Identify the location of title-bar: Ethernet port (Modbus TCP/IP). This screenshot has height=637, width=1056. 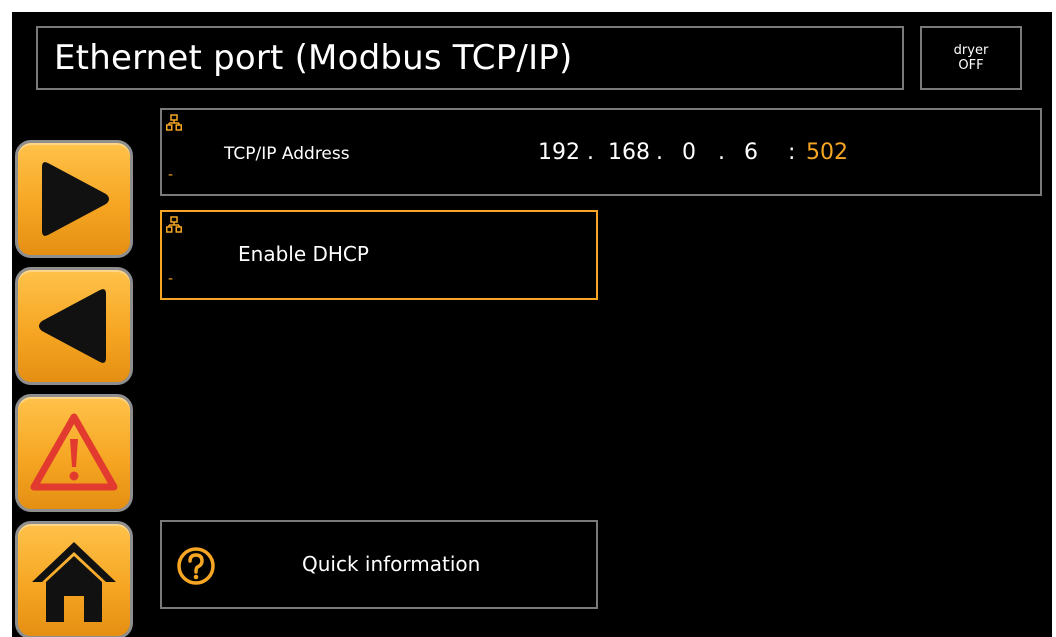
(470, 58).